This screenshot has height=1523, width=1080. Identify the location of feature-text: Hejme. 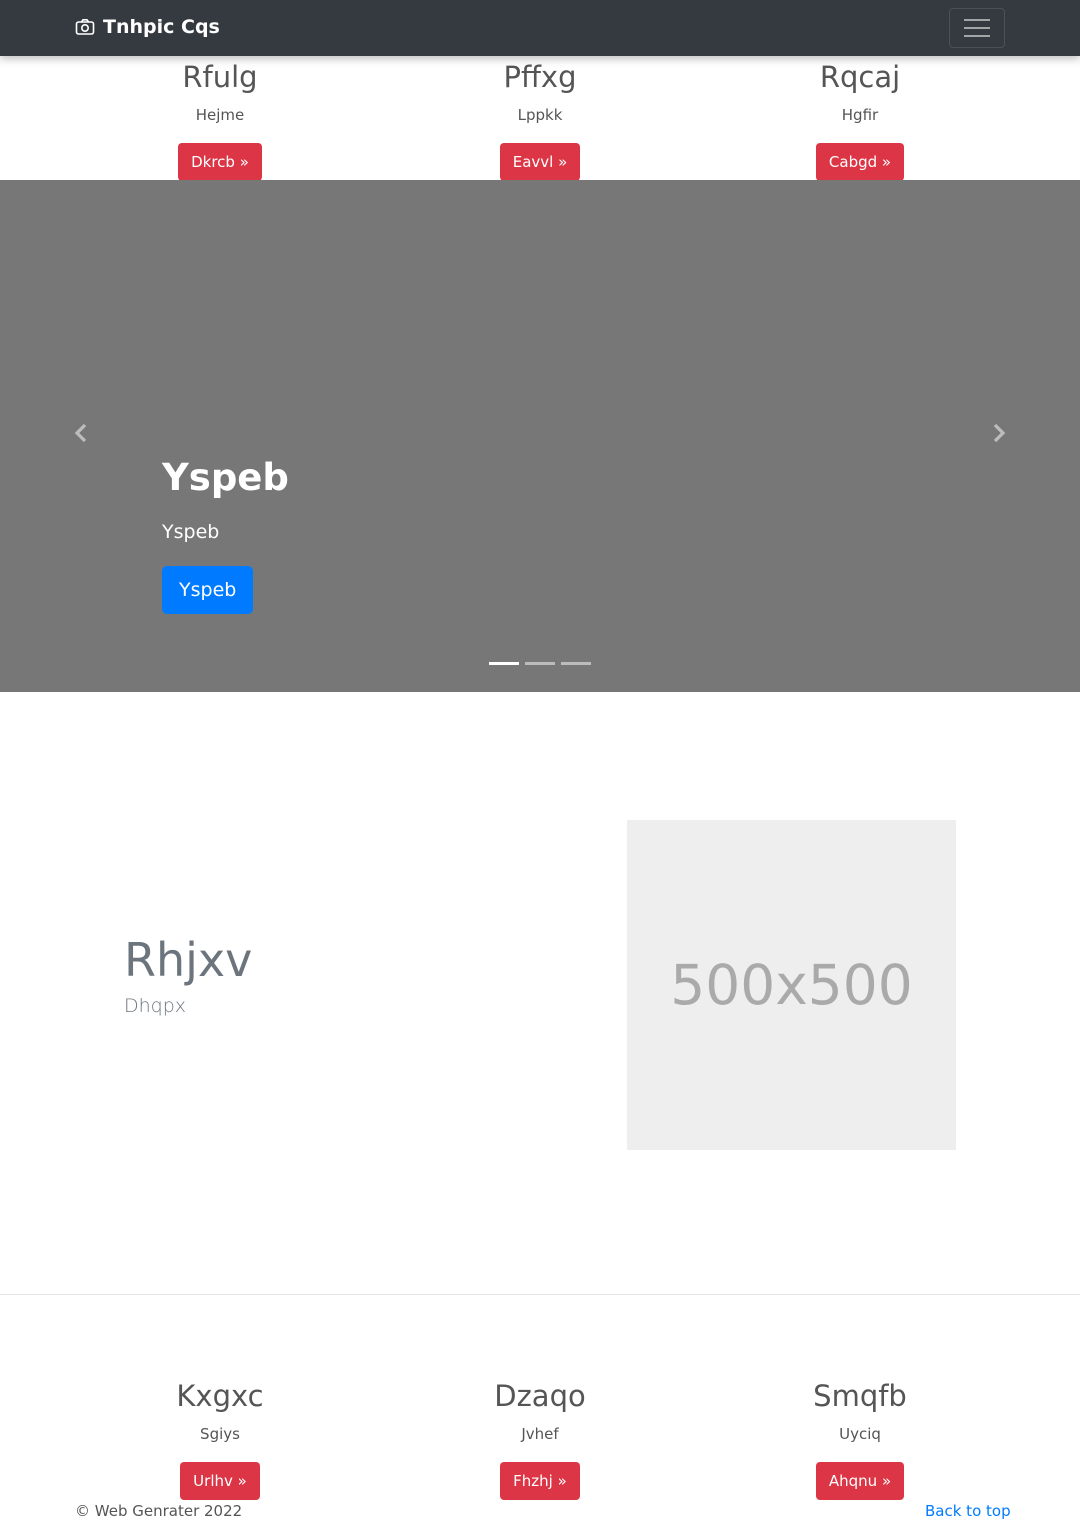
(220, 115).